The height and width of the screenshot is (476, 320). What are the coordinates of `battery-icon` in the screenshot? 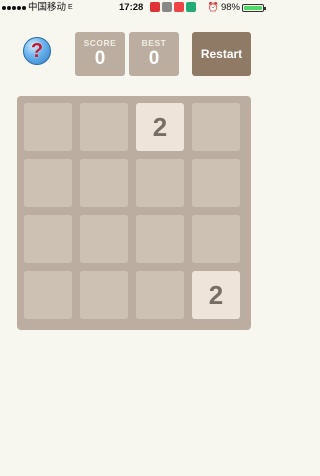 It's located at (254, 7).